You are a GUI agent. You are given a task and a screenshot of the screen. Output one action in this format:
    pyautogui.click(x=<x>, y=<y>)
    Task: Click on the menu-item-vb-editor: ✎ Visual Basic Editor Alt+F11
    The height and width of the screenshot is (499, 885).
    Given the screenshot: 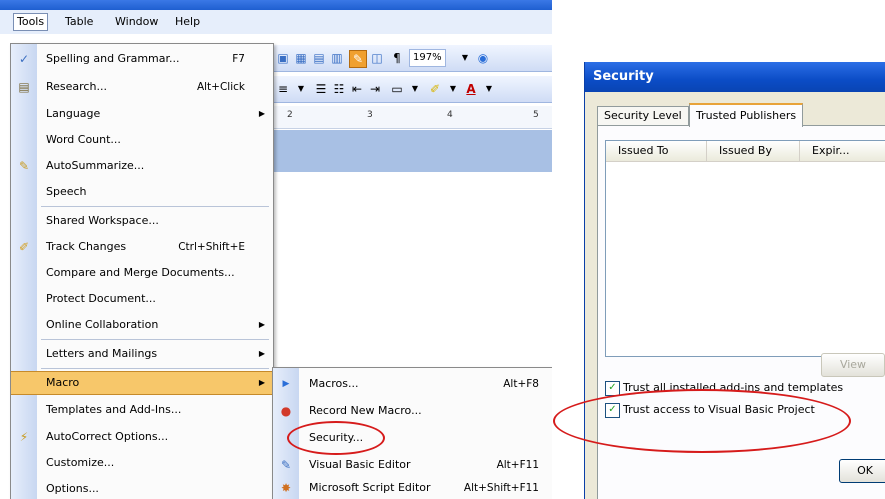 What is the action you would take?
    pyautogui.click(x=412, y=465)
    